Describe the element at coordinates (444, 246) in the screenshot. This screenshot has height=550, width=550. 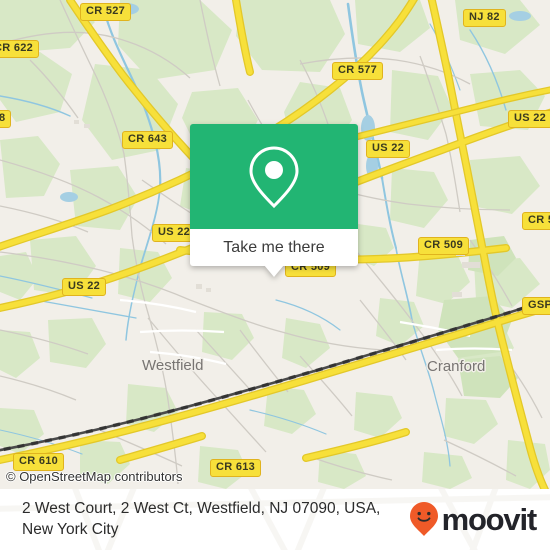
I see `shield-cr-509-e: CR 509` at that location.